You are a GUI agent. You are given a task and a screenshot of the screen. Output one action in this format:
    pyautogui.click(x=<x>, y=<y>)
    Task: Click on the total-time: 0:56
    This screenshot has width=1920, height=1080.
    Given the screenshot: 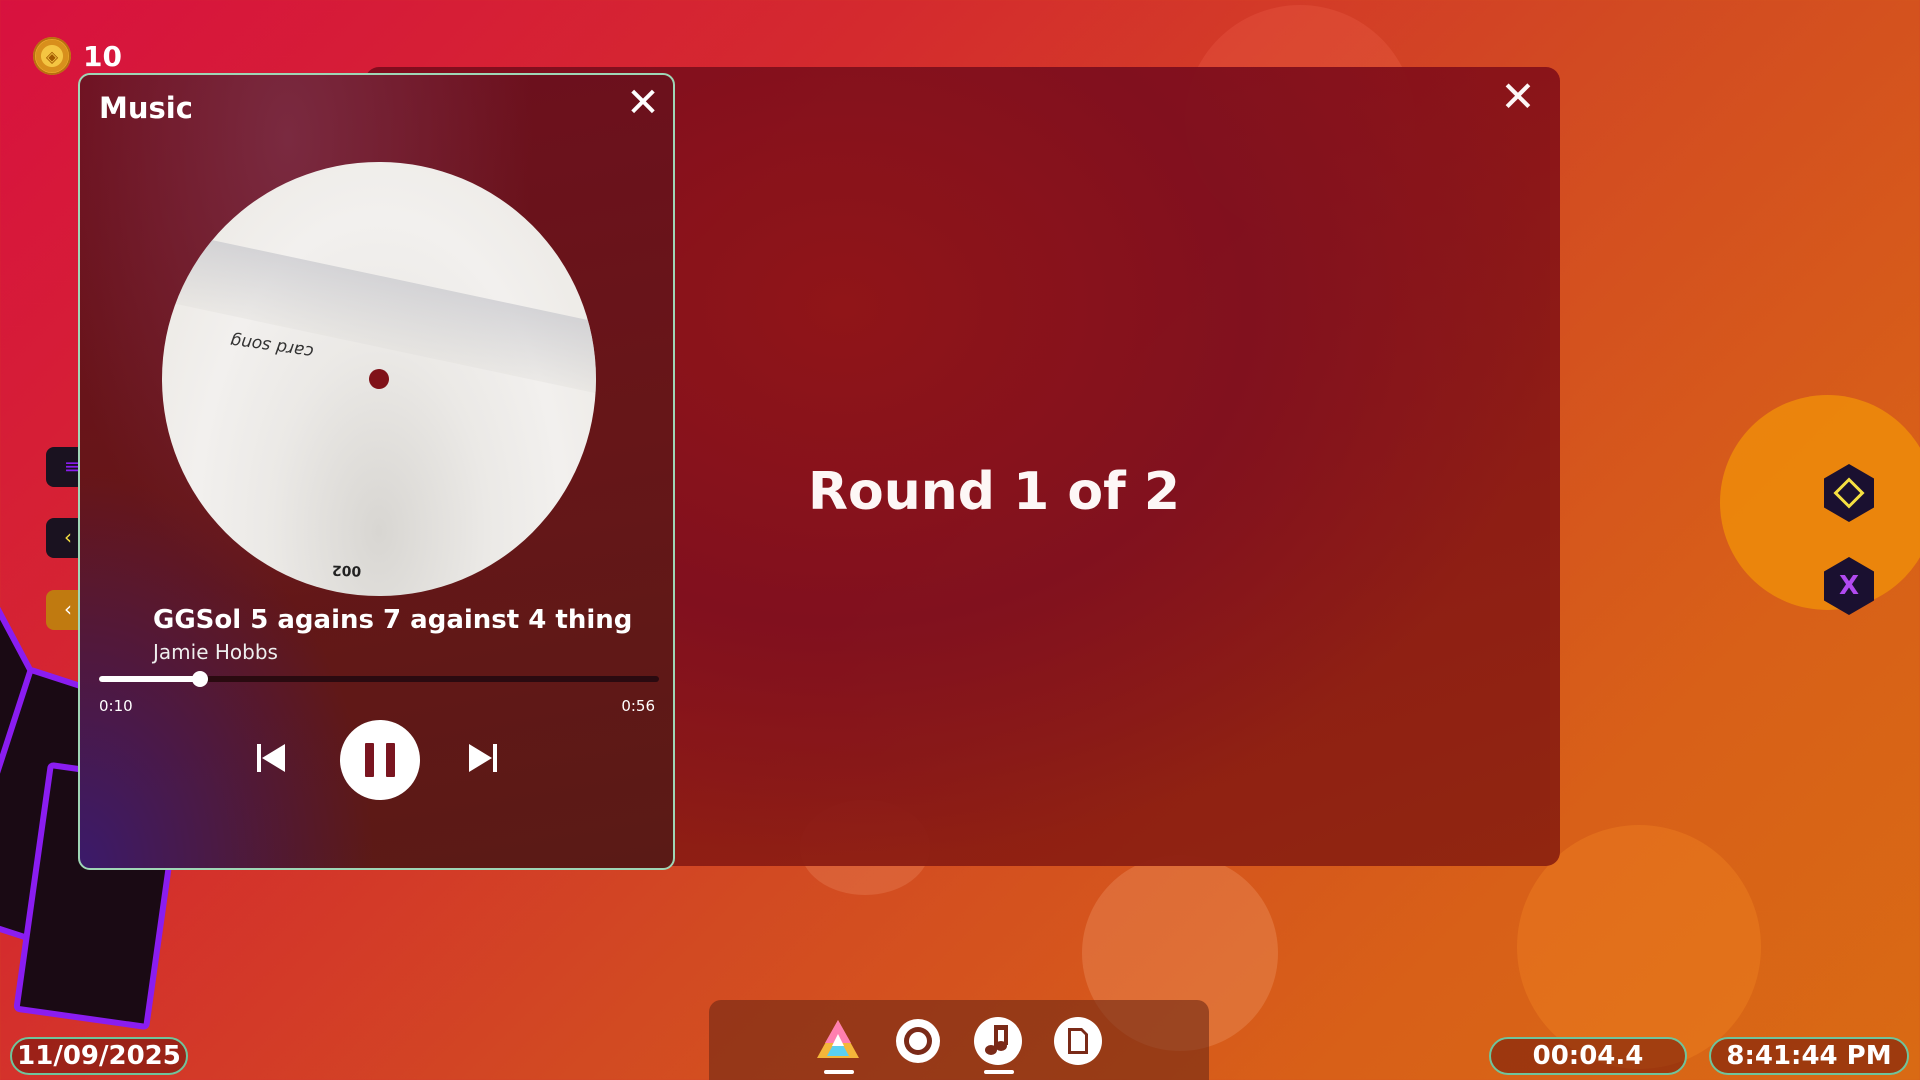 What is the action you would take?
    pyautogui.click(x=638, y=706)
    